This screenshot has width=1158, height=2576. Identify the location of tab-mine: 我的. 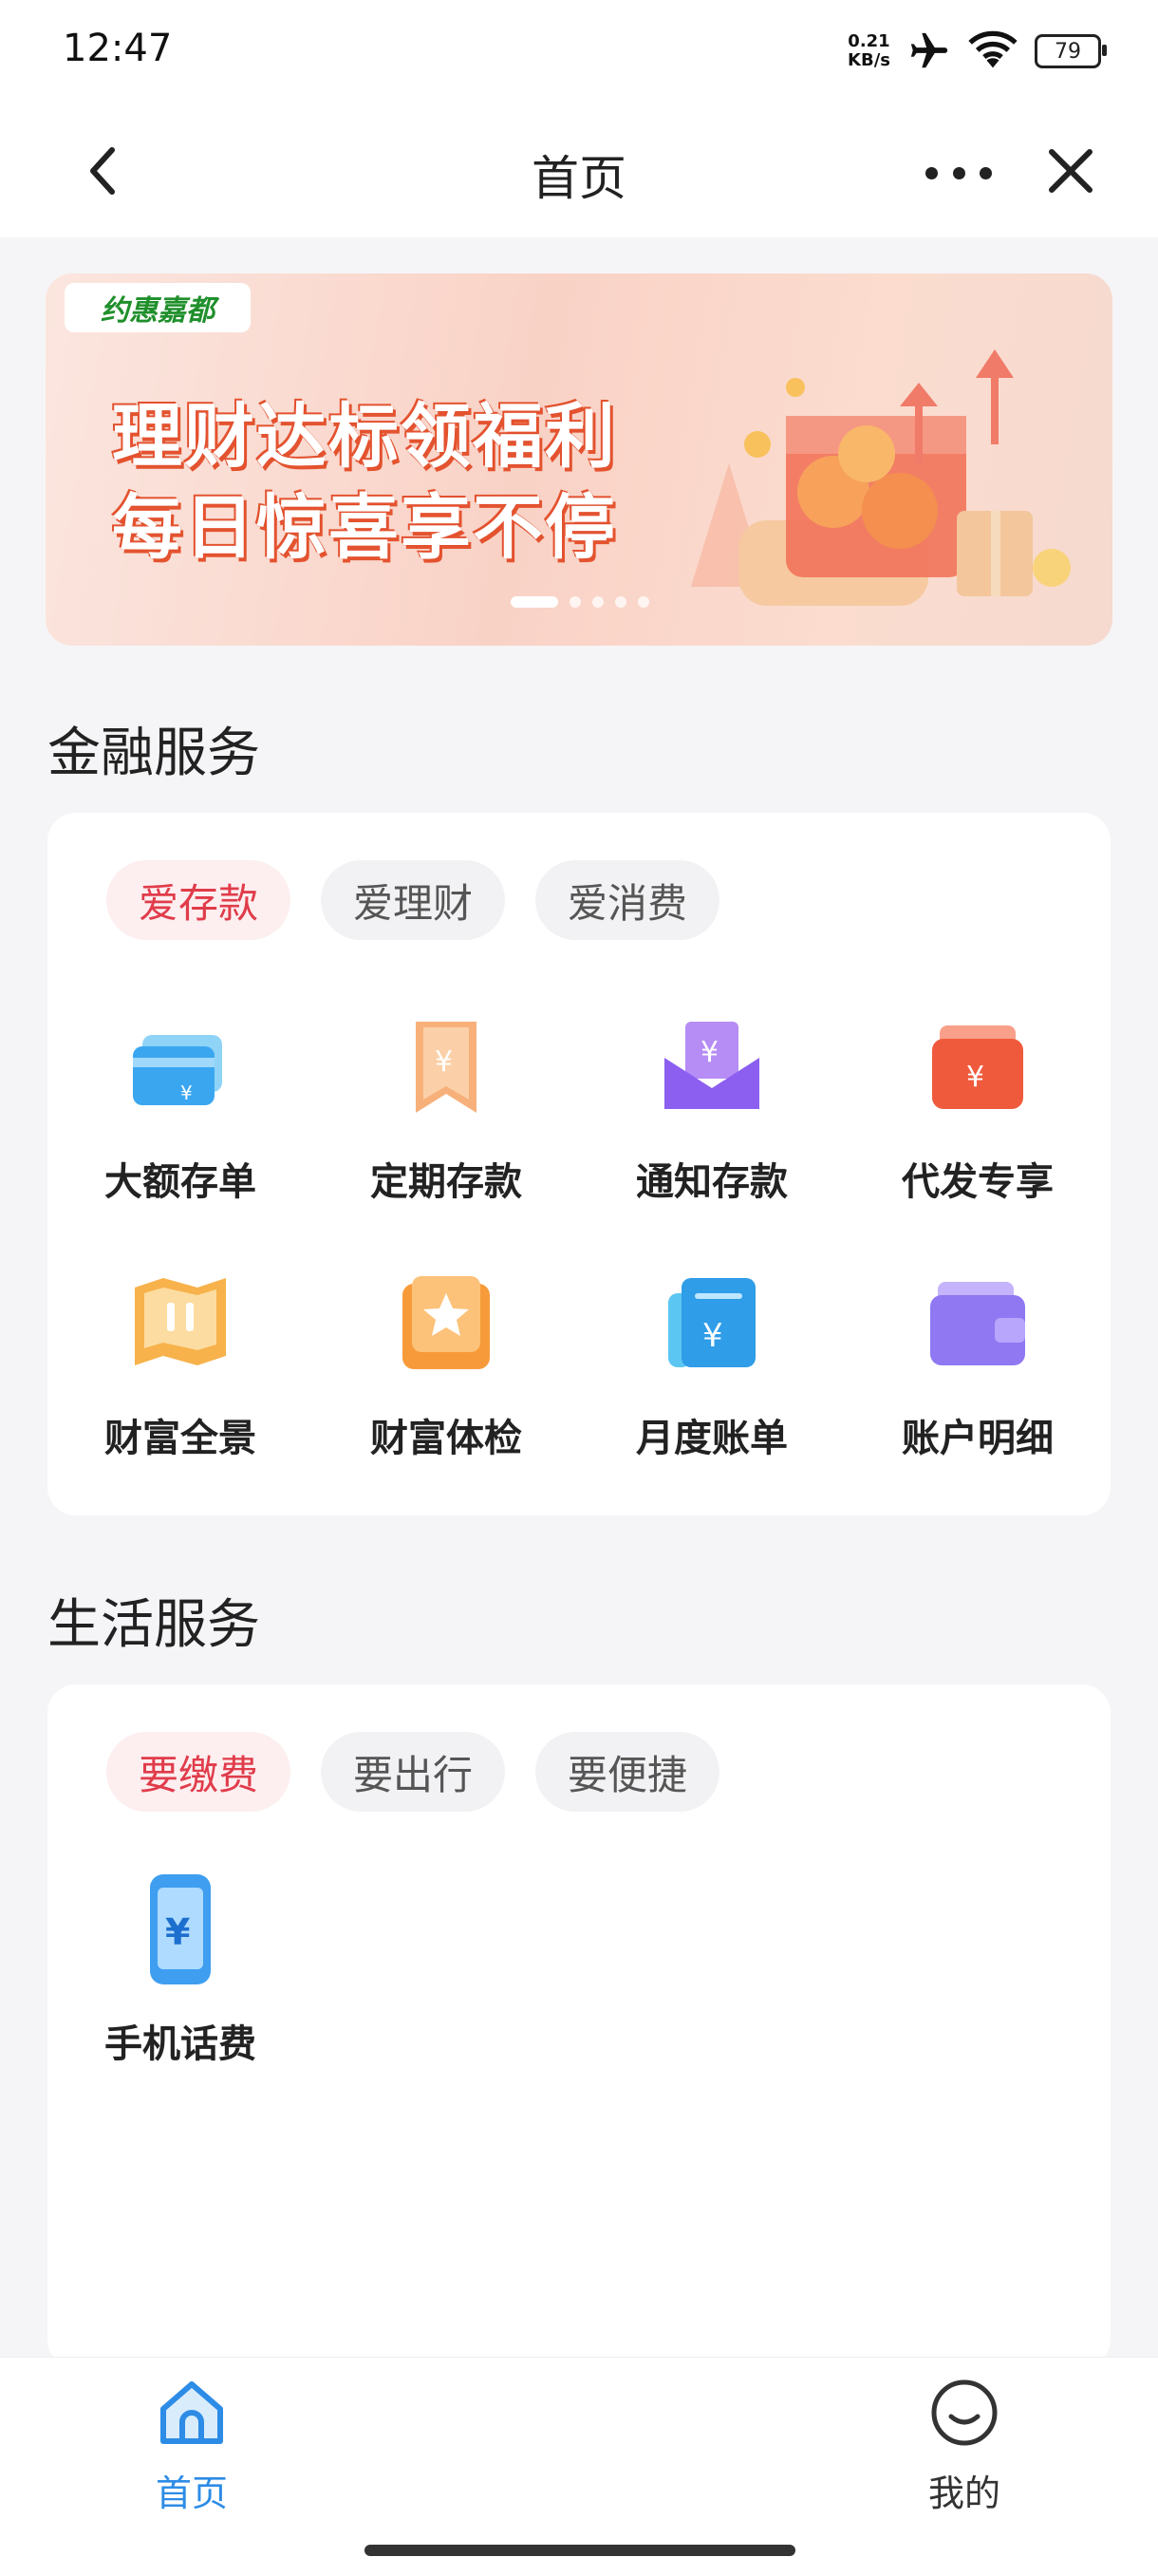
(964, 2445).